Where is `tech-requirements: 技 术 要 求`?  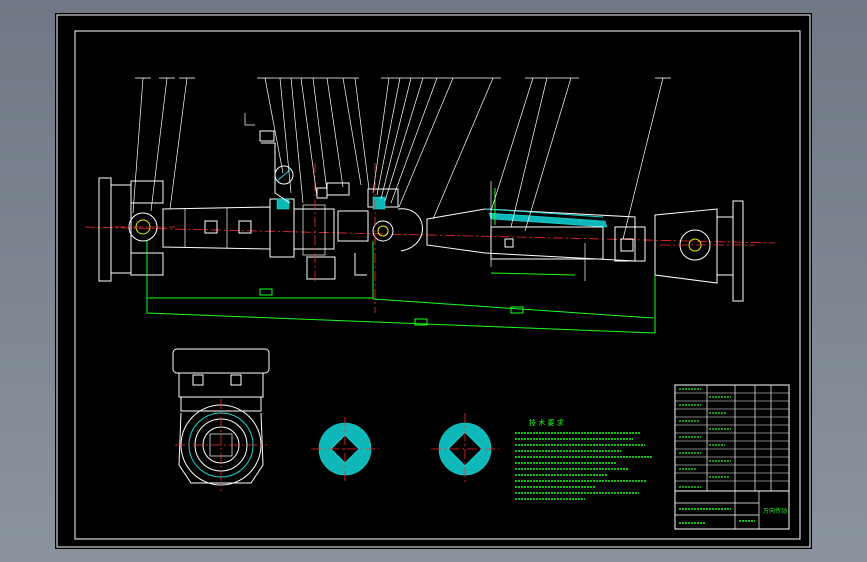 tech-requirements: 技 术 要 求 is located at coordinates (584, 459).